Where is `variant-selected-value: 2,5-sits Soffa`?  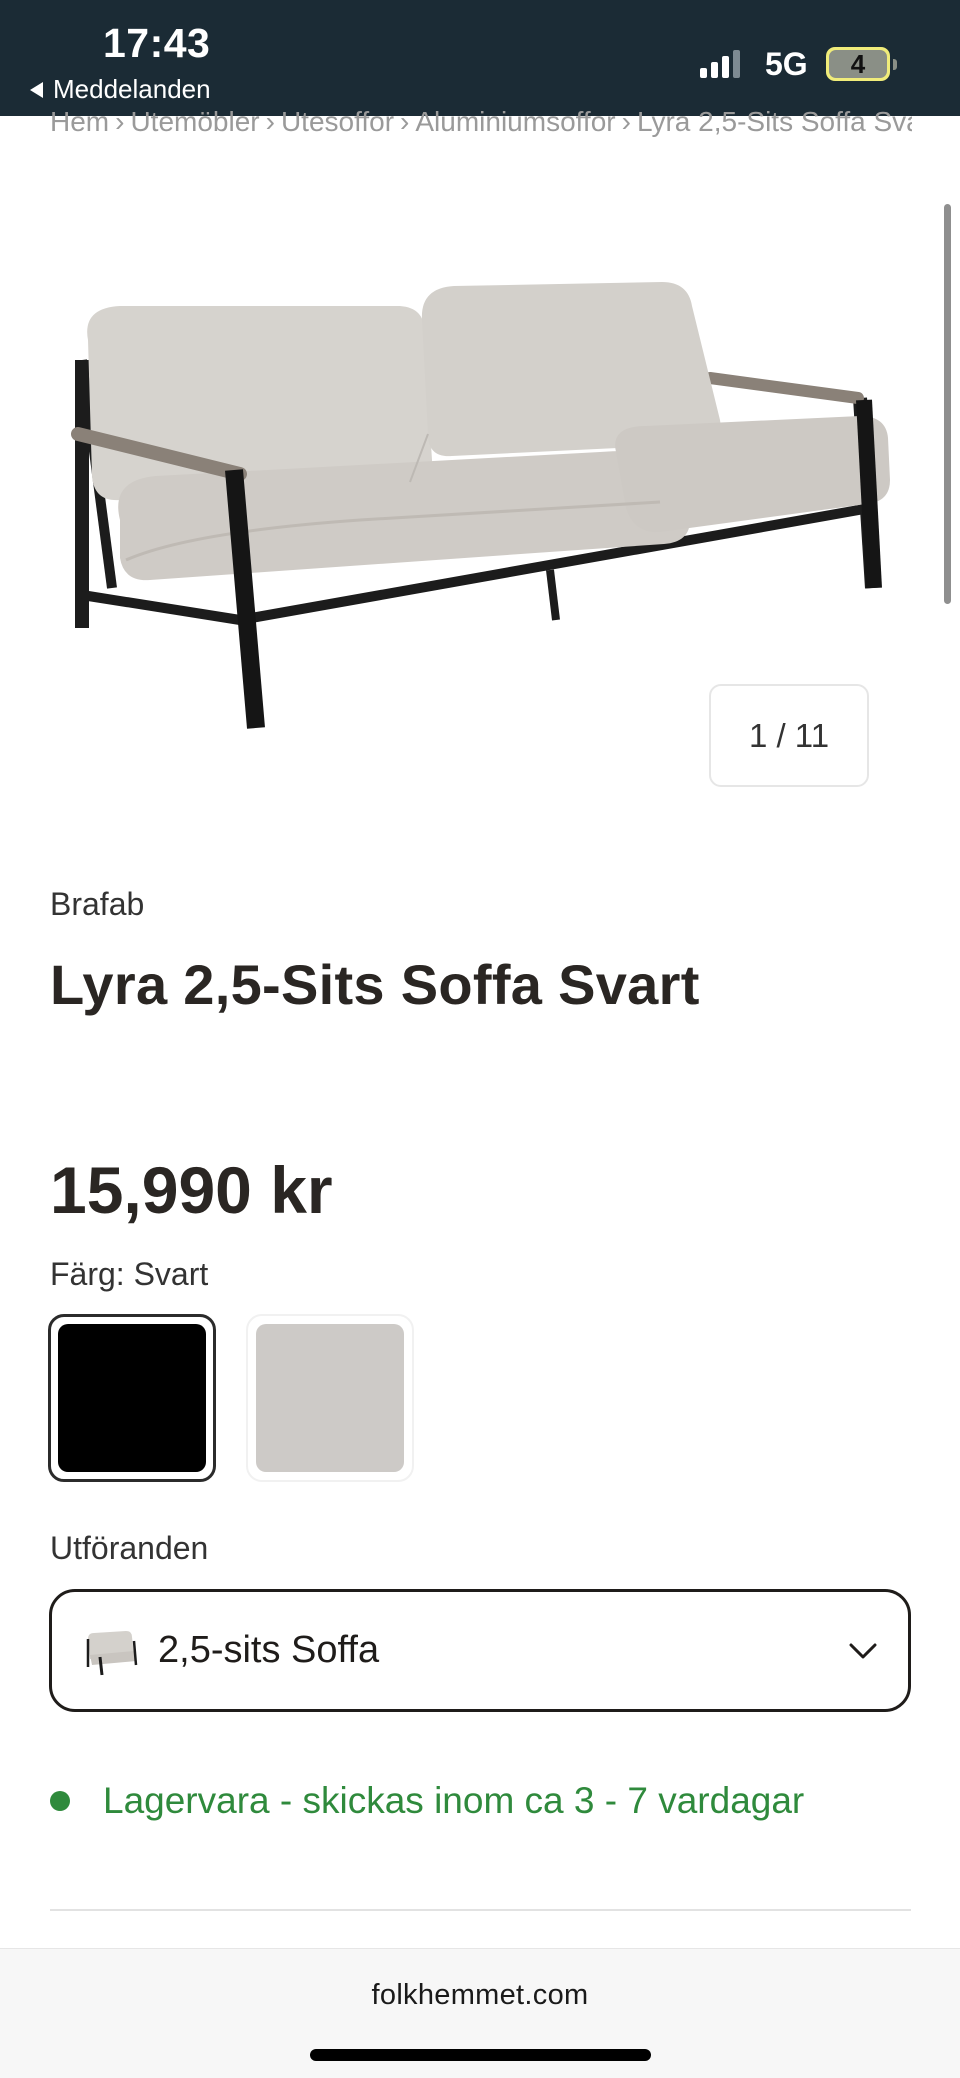 variant-selected-value: 2,5-sits Soffa is located at coordinates (269, 1650).